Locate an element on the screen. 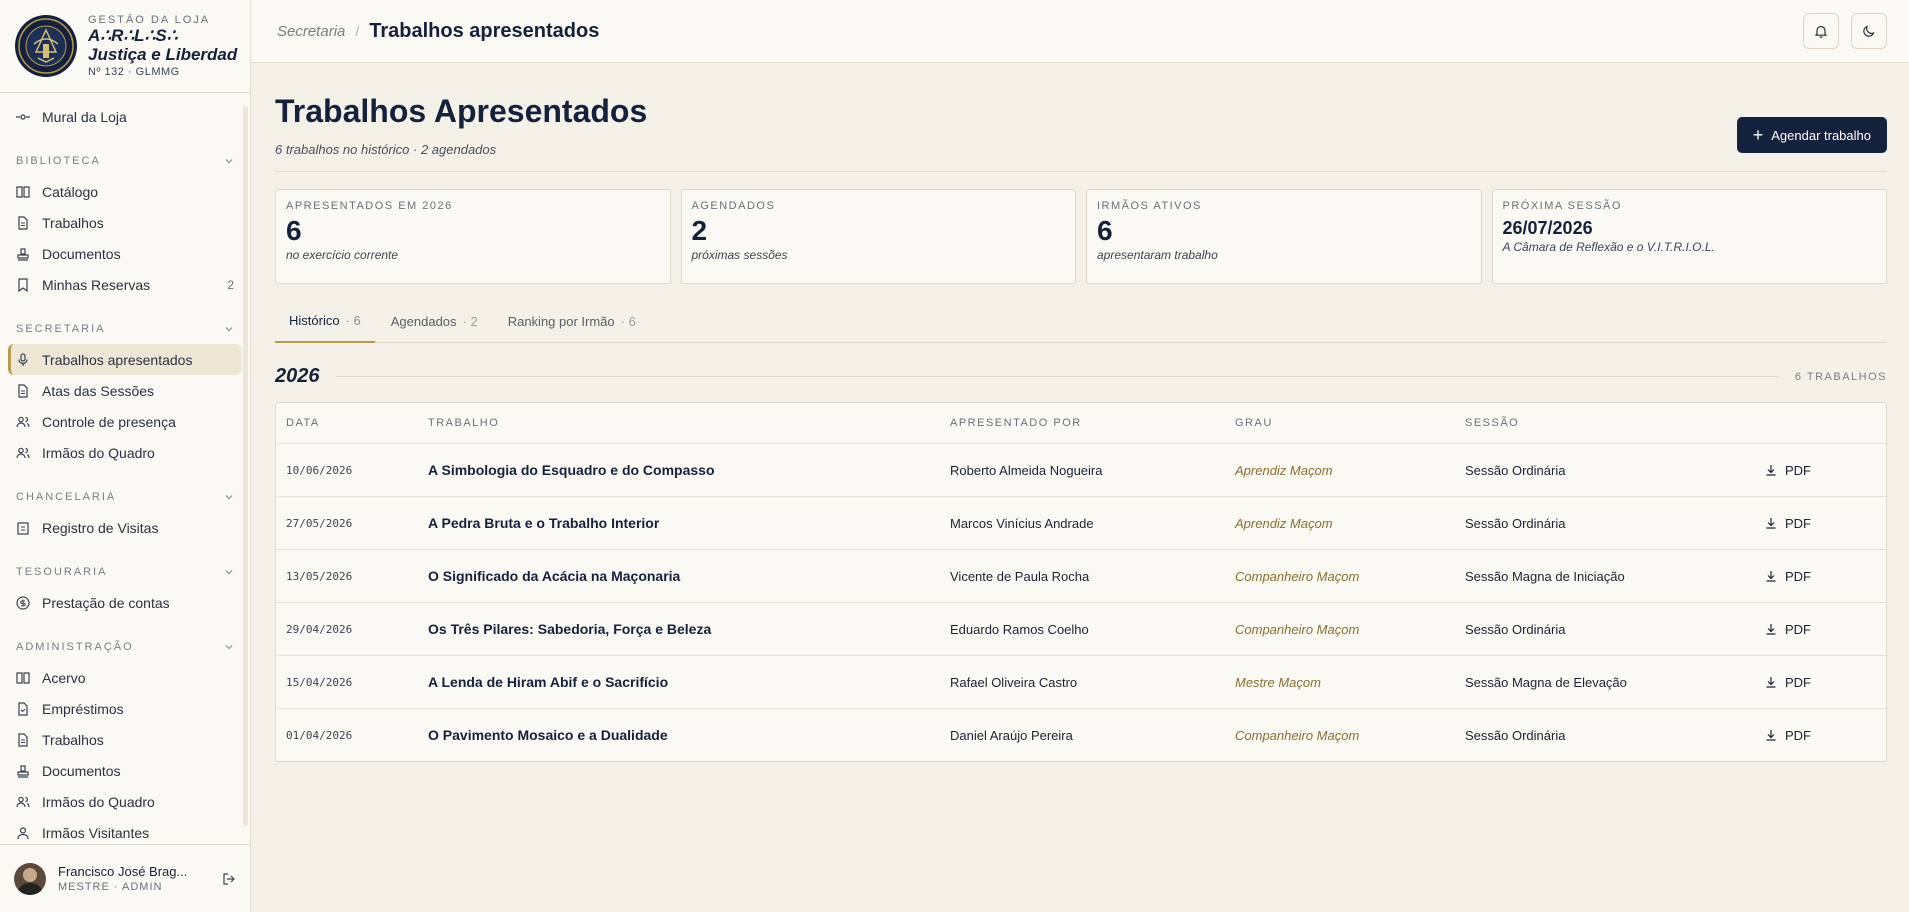  sidebar-item-trabalhos-apresentados: Trabalhos apresentados is located at coordinates (125, 359).